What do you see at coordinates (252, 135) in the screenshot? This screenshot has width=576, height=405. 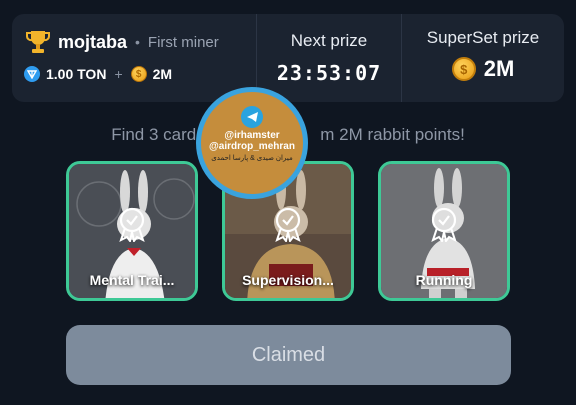 I see `watermark-handle-1: @irhamster` at bounding box center [252, 135].